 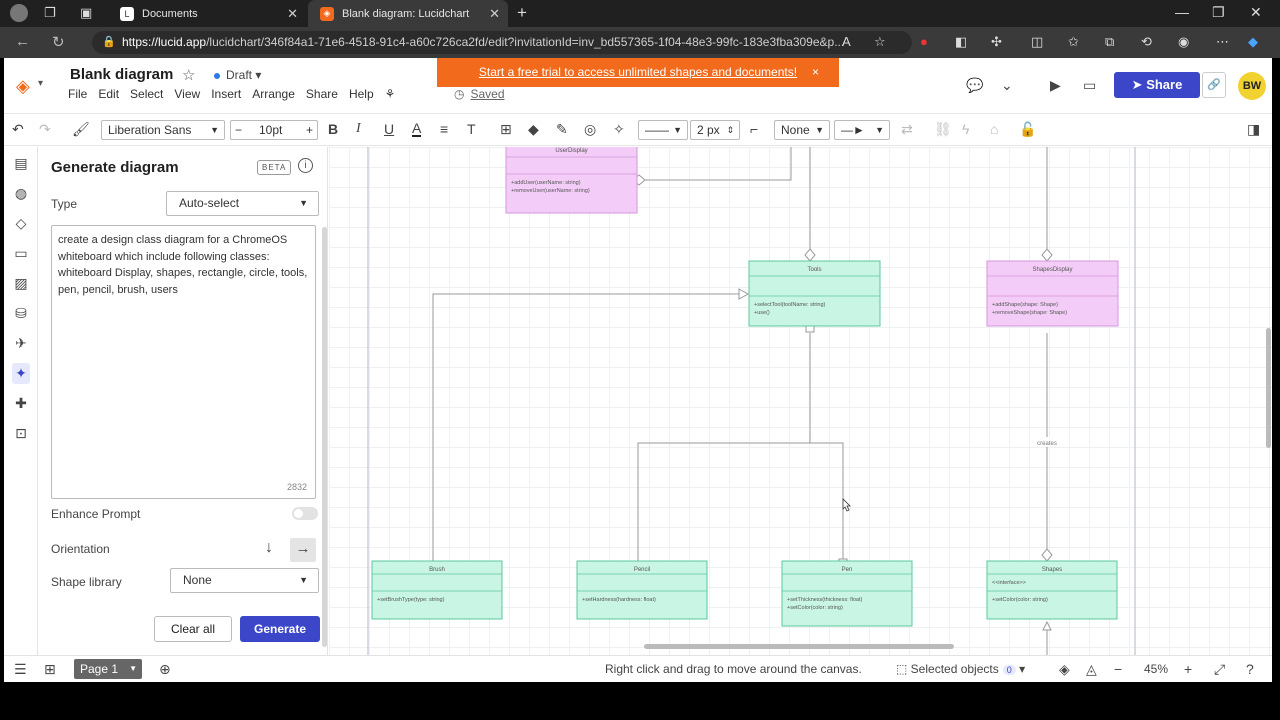 What do you see at coordinates (324, 437) in the screenshot?
I see `panel-scrollbar` at bounding box center [324, 437].